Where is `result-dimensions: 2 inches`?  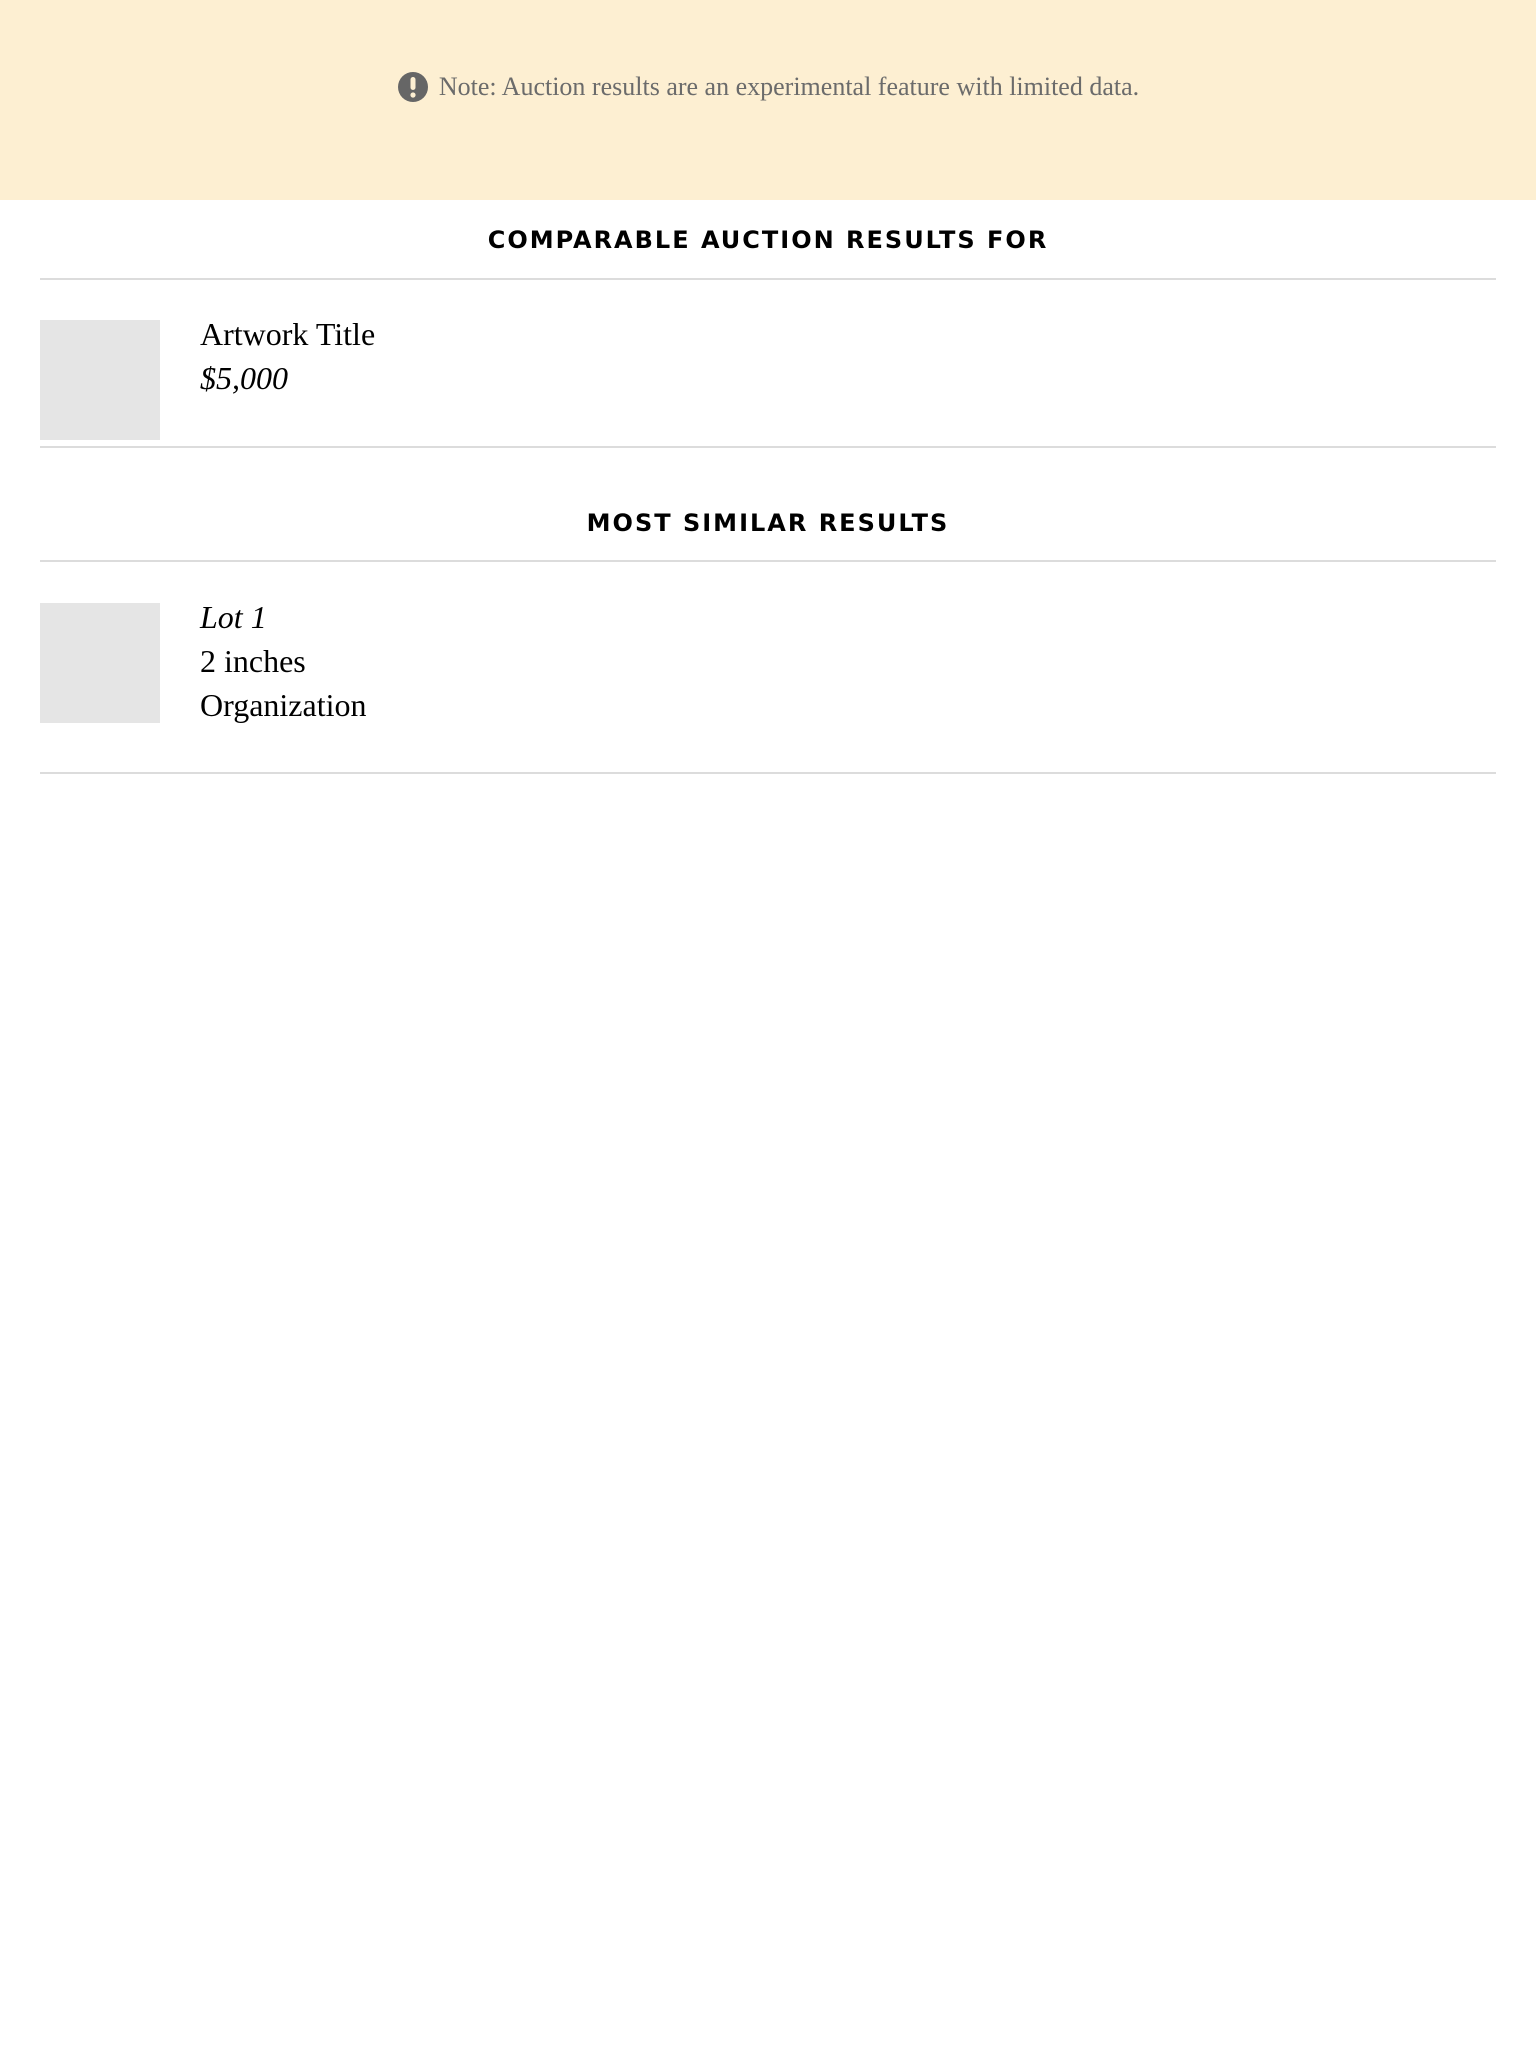 result-dimensions: 2 inches is located at coordinates (253, 661).